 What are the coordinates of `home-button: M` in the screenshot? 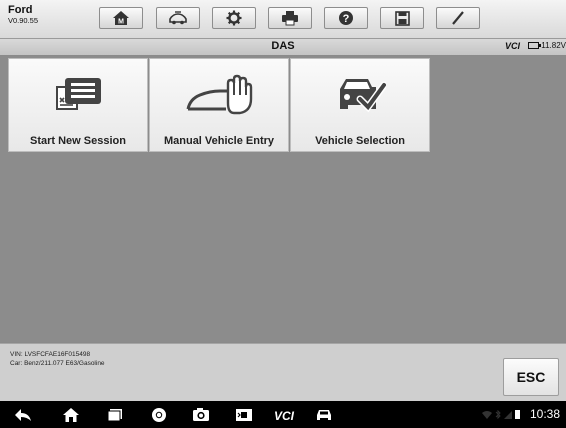 It's located at (121, 18).